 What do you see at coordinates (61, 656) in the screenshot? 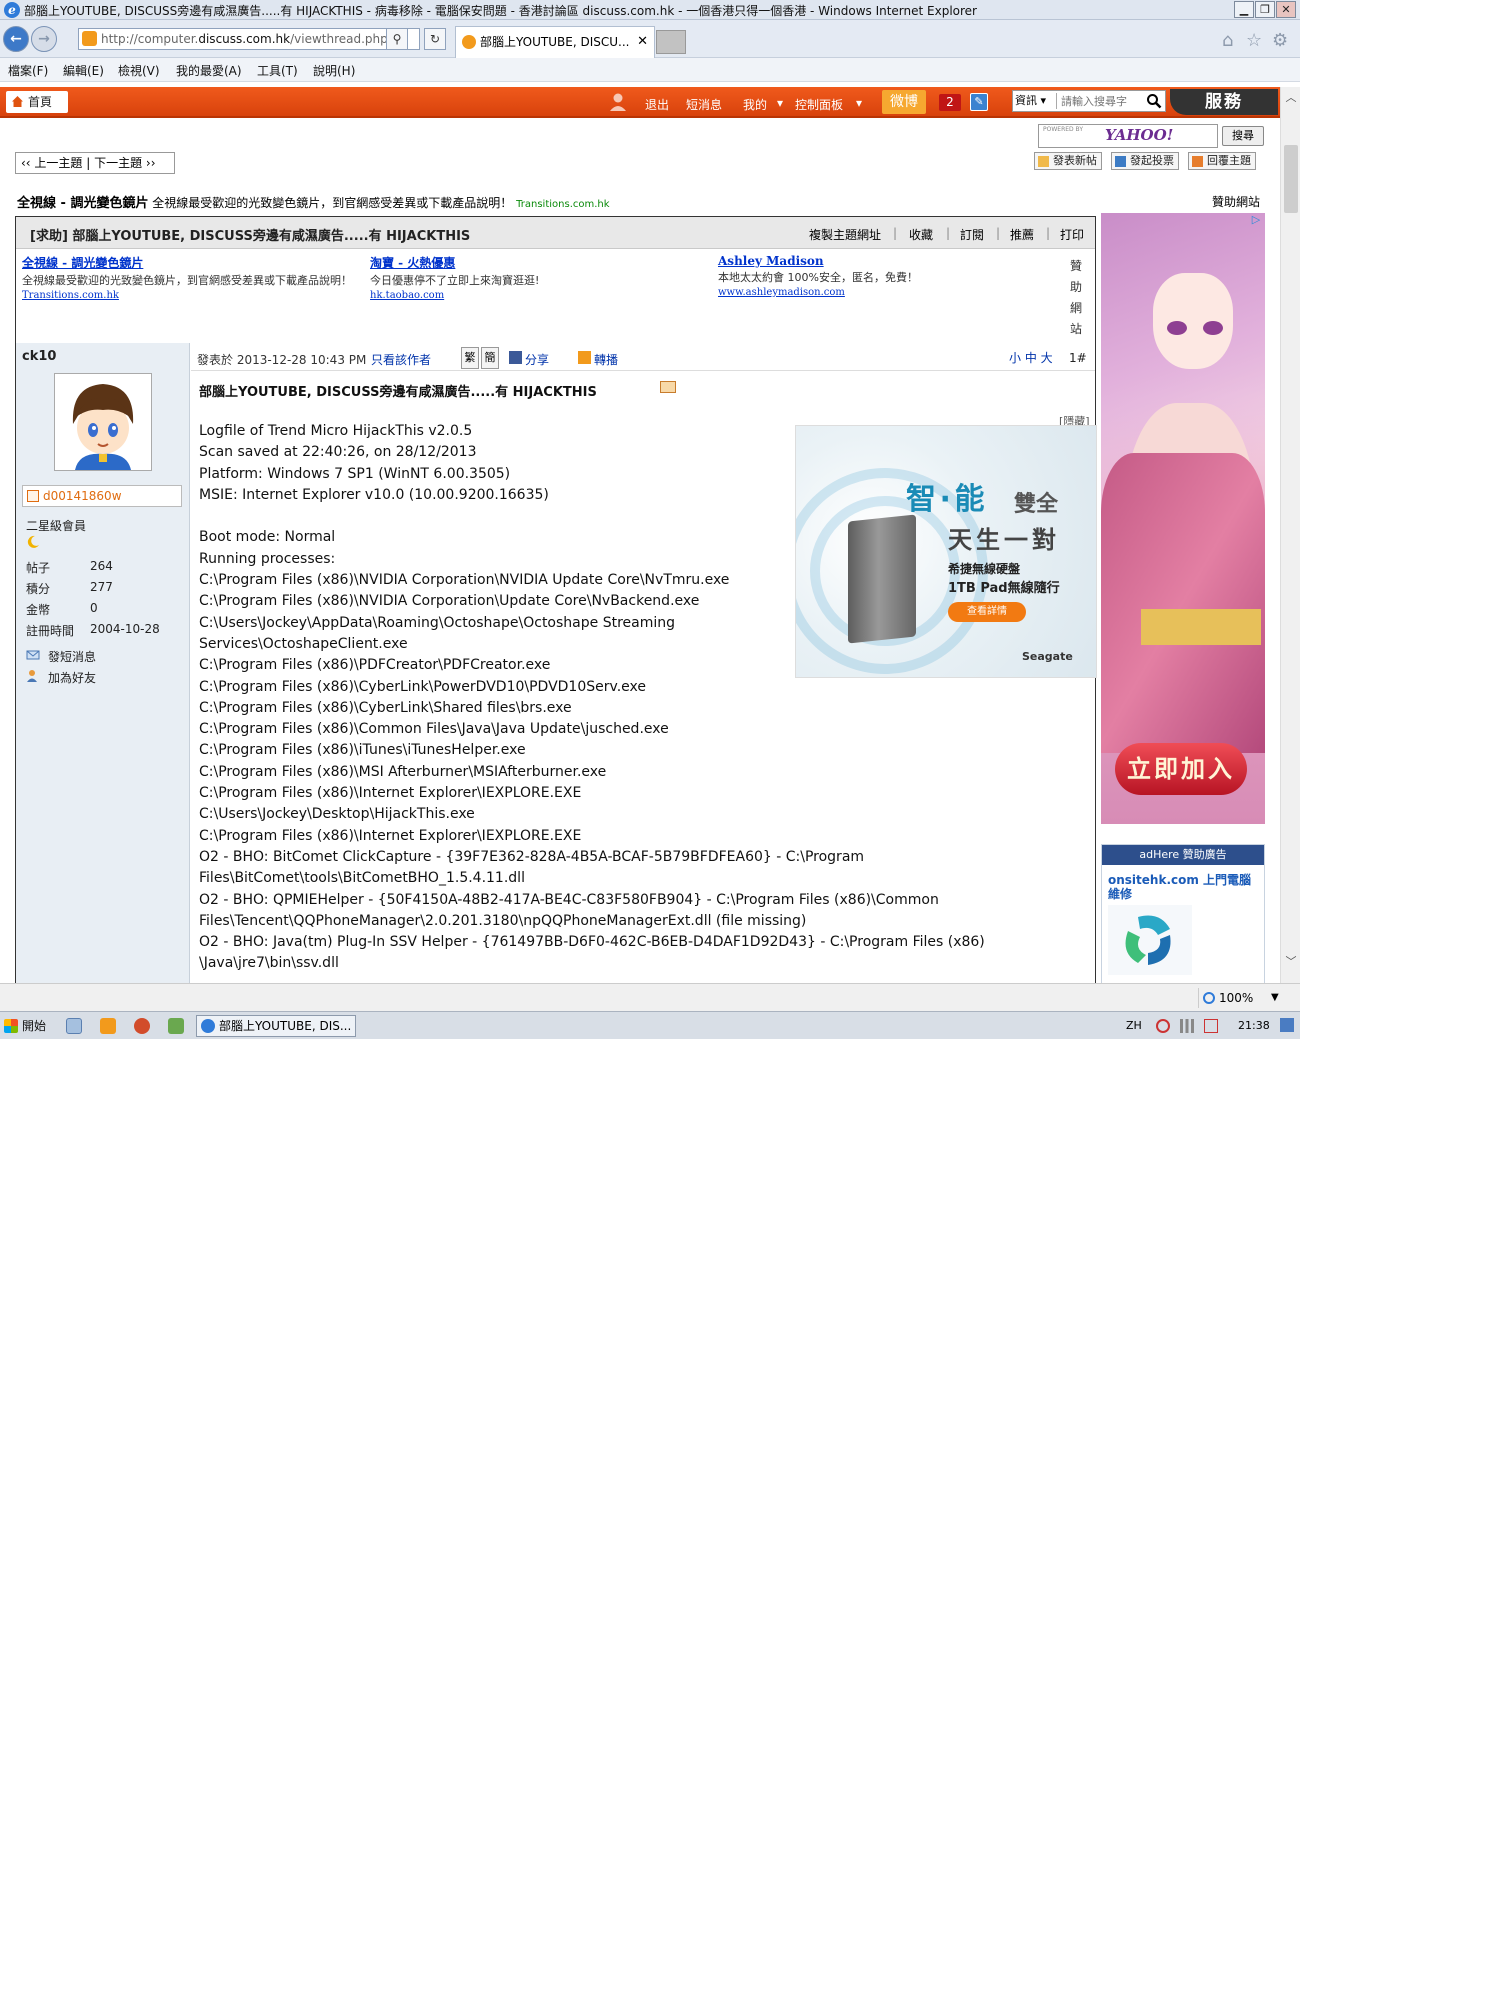
I see `send-pm-link: 發短消息` at bounding box center [61, 656].